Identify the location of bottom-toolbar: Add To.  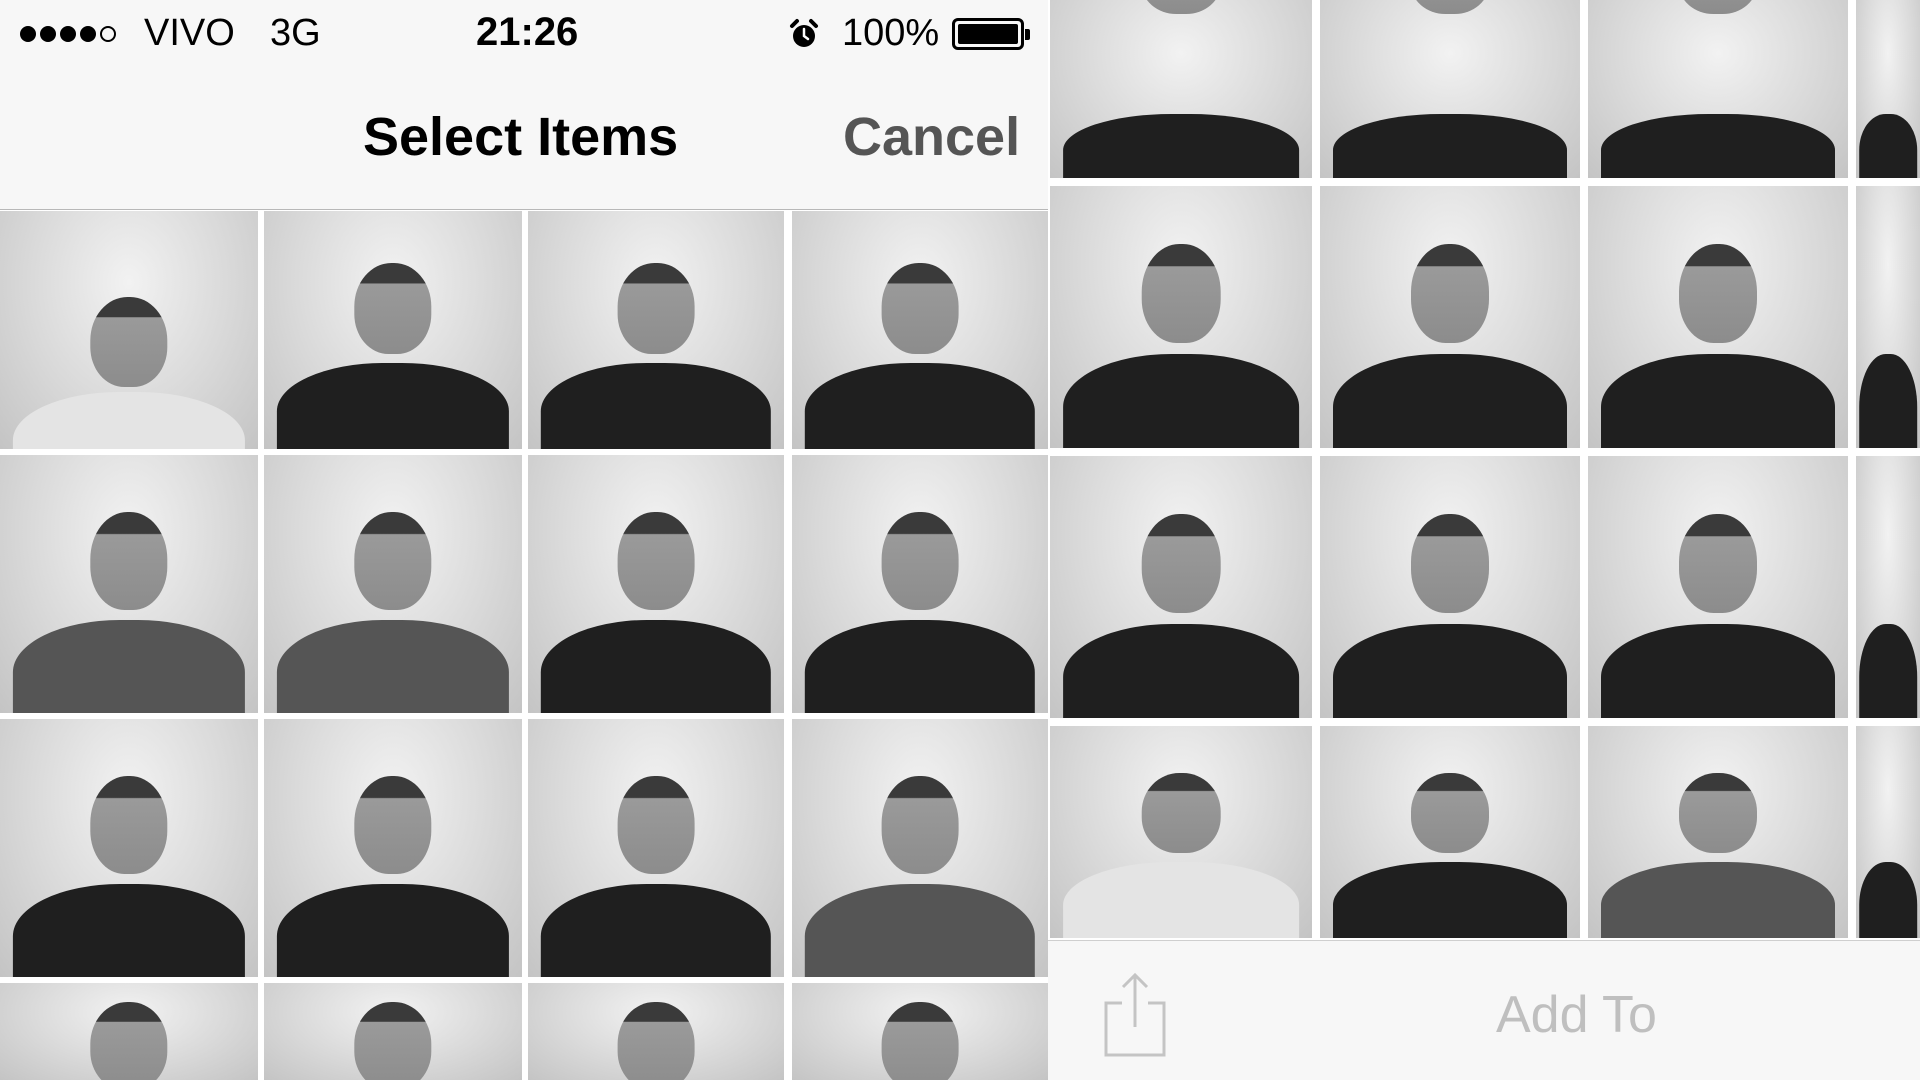
(1484, 1010).